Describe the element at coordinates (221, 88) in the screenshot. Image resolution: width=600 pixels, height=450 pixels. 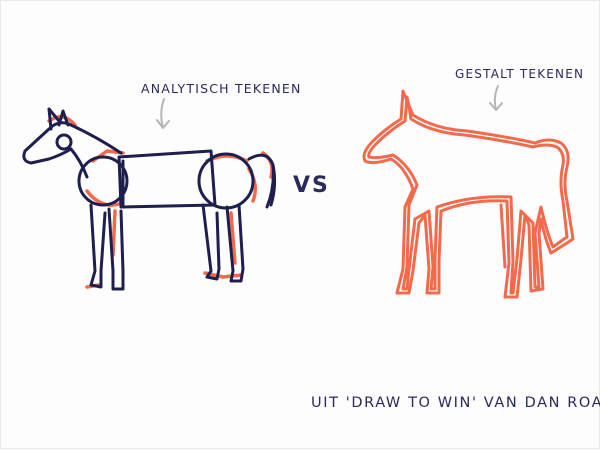
I see `analytic-drawing-label: ANALYTISCH TEKENEN` at that location.